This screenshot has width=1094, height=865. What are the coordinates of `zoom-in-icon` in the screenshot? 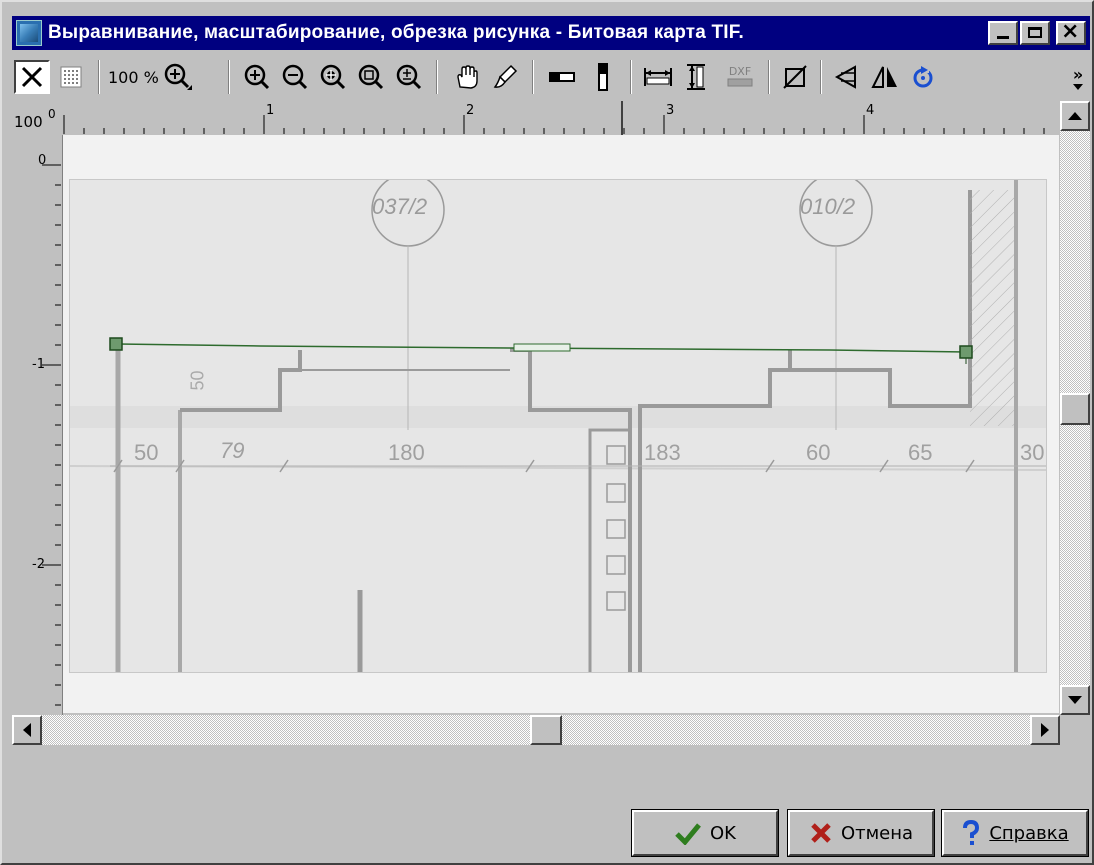 It's located at (257, 77).